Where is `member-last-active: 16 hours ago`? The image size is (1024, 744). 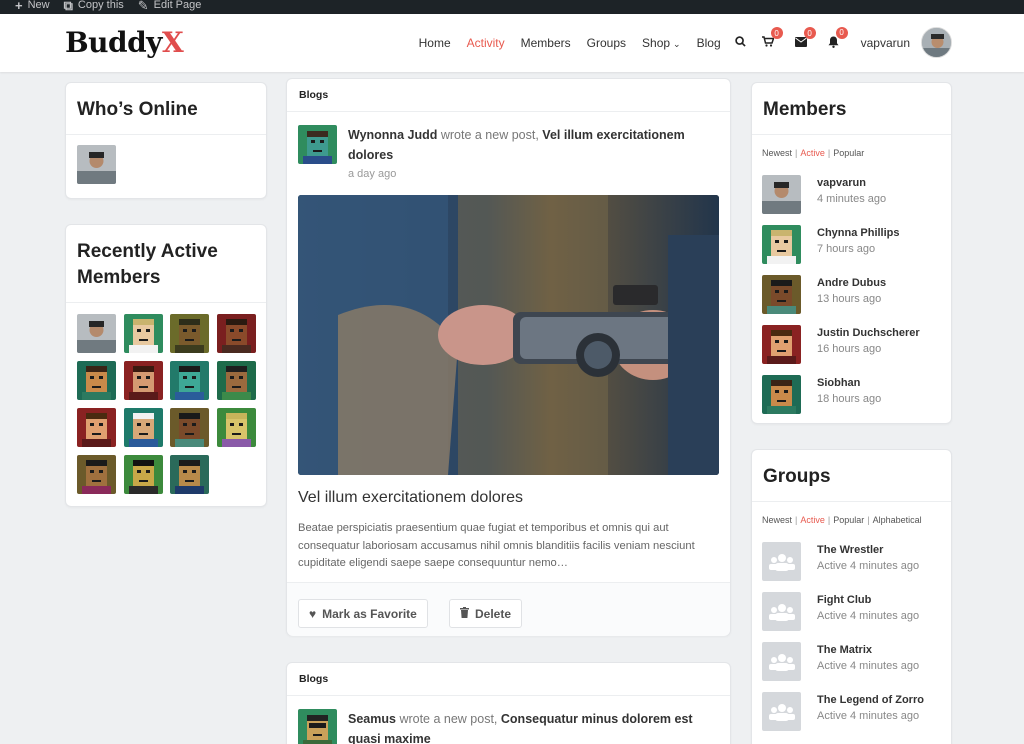 member-last-active: 16 hours ago is located at coordinates (849, 349).